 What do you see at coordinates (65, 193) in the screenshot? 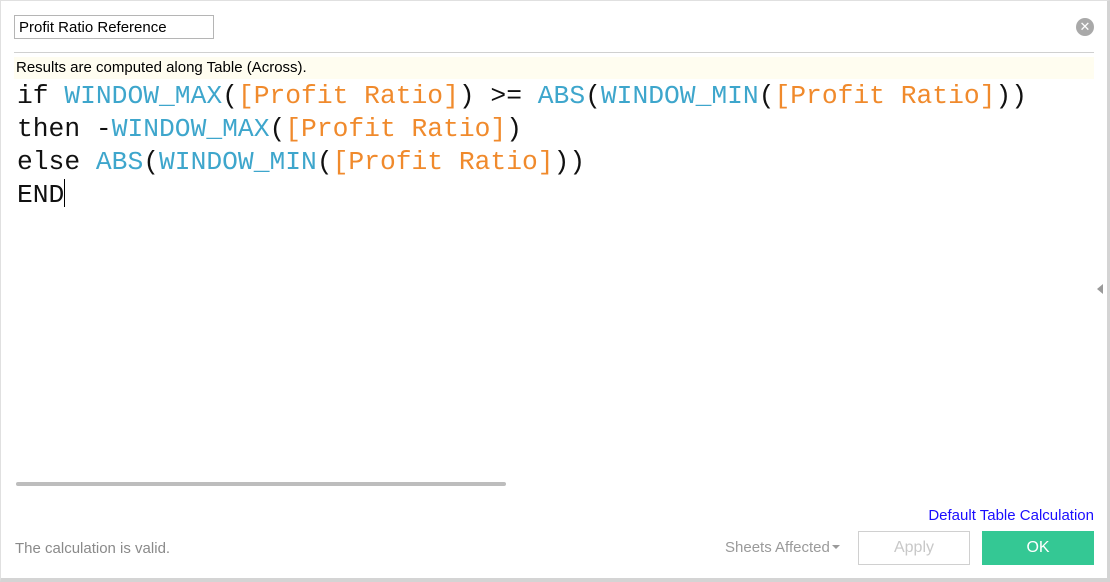
I see `text-caret` at bounding box center [65, 193].